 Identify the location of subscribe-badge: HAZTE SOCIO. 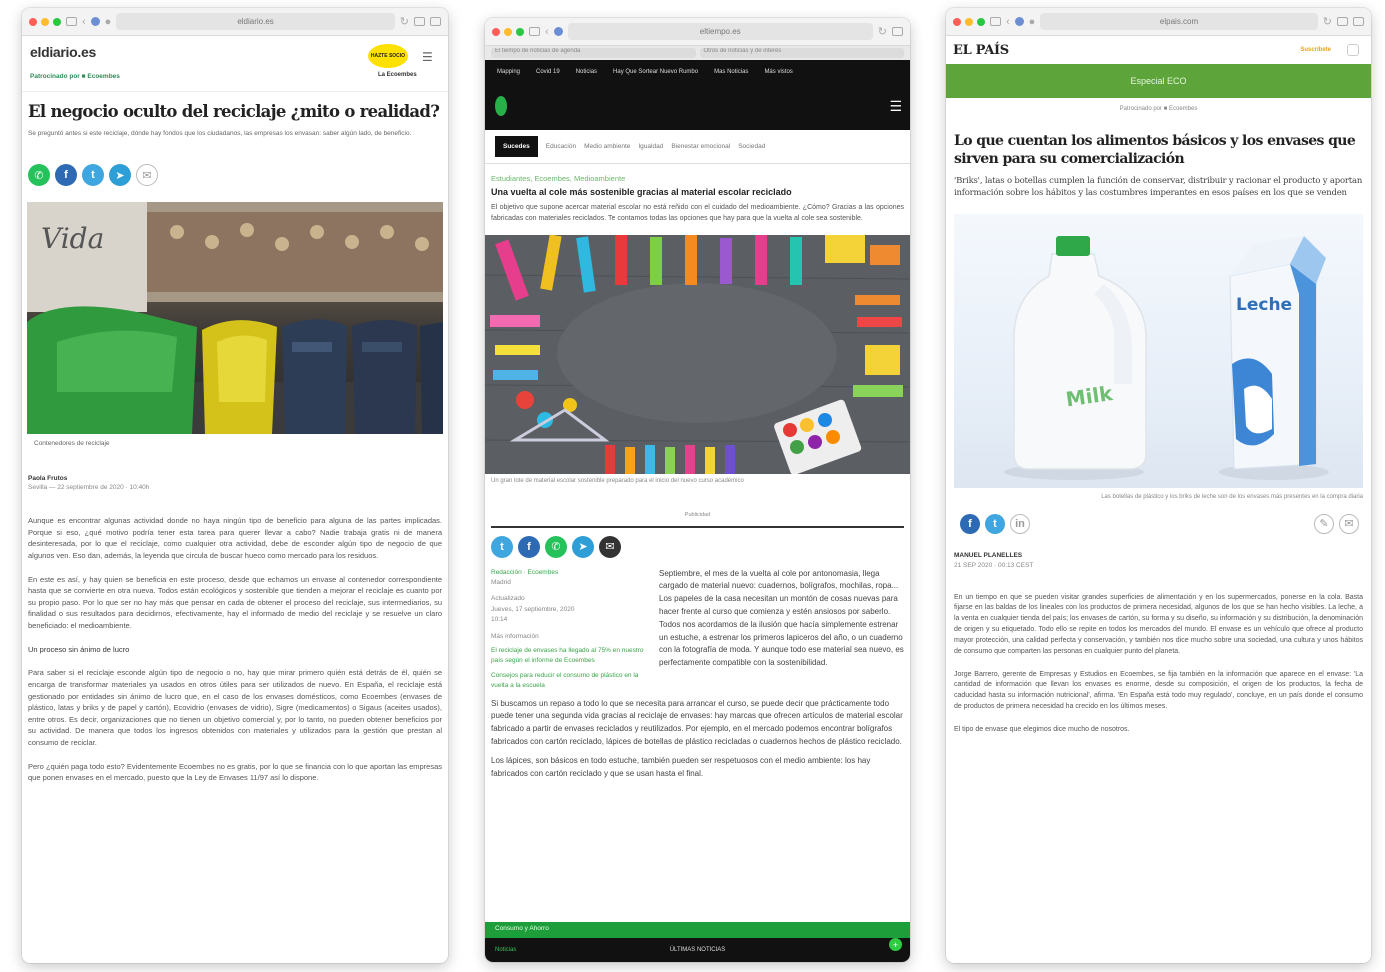
(388, 56).